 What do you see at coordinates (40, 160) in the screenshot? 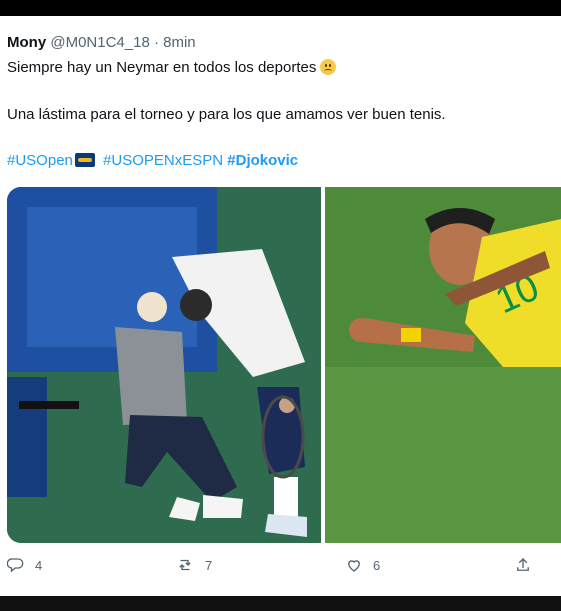
I see `hashtag-usopen: #USOpen` at bounding box center [40, 160].